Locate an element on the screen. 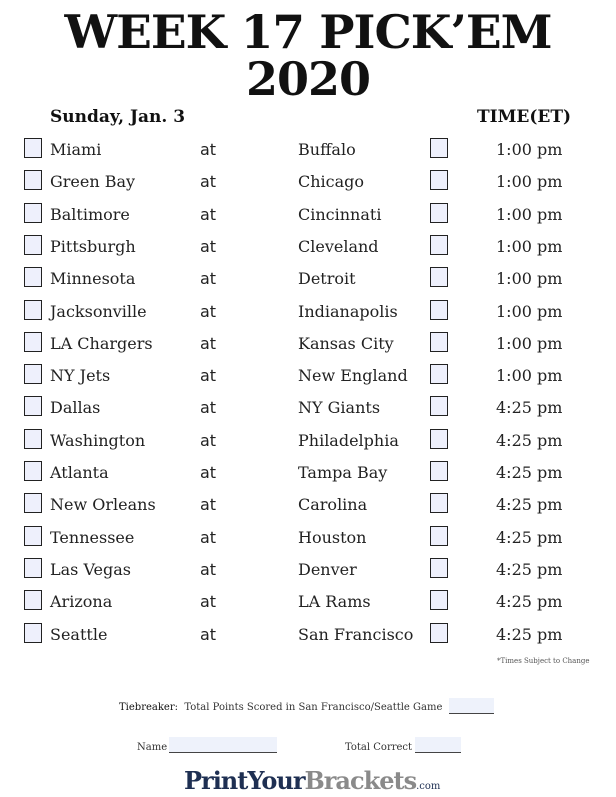  game-row: Jacksonville at Indianapolis 1:00 pm is located at coordinates (308, 315).